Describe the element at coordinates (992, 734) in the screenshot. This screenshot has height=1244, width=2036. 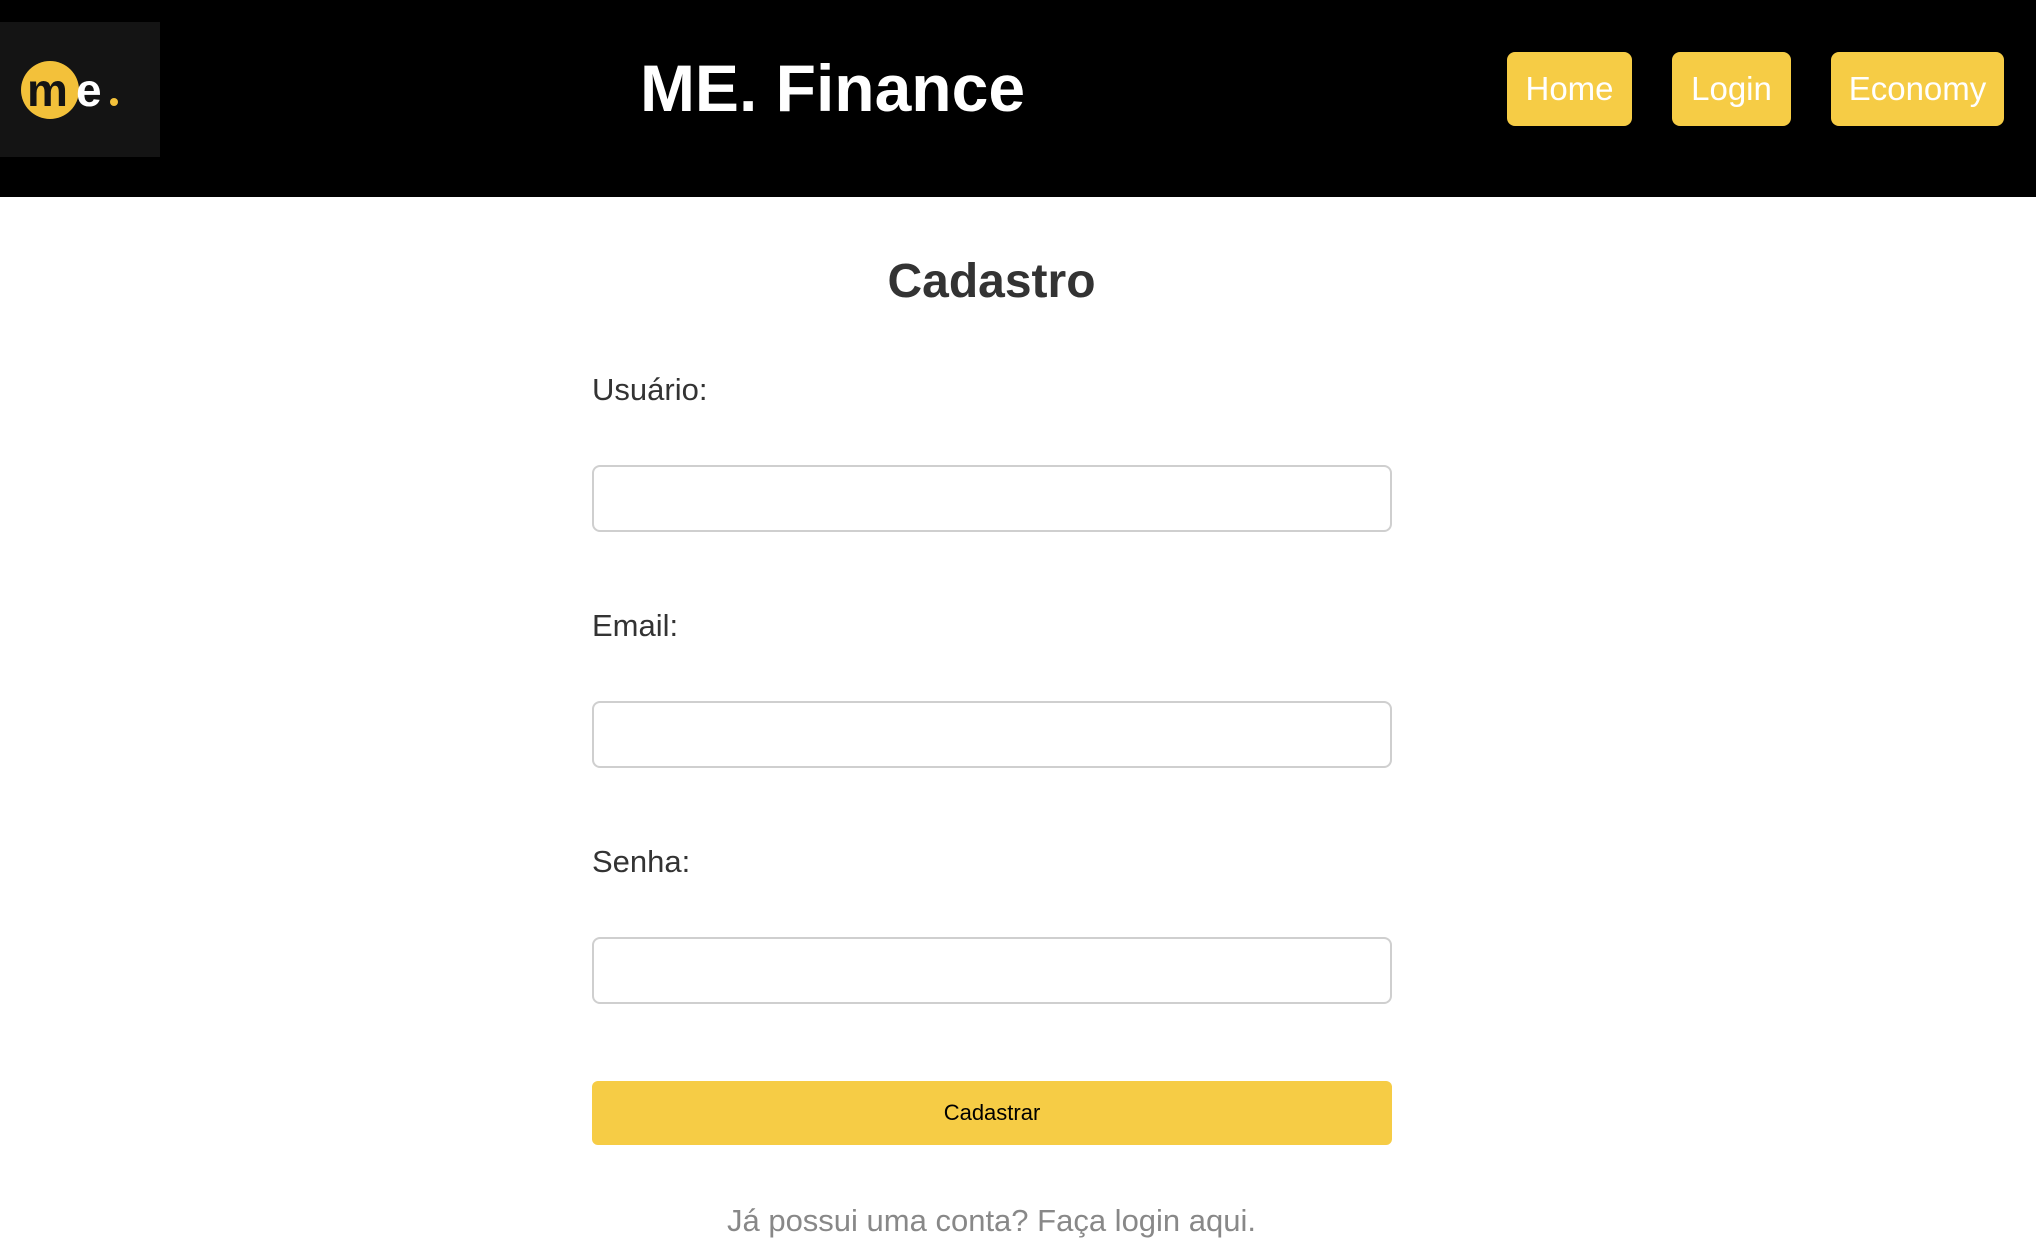
I see `email-input` at that location.